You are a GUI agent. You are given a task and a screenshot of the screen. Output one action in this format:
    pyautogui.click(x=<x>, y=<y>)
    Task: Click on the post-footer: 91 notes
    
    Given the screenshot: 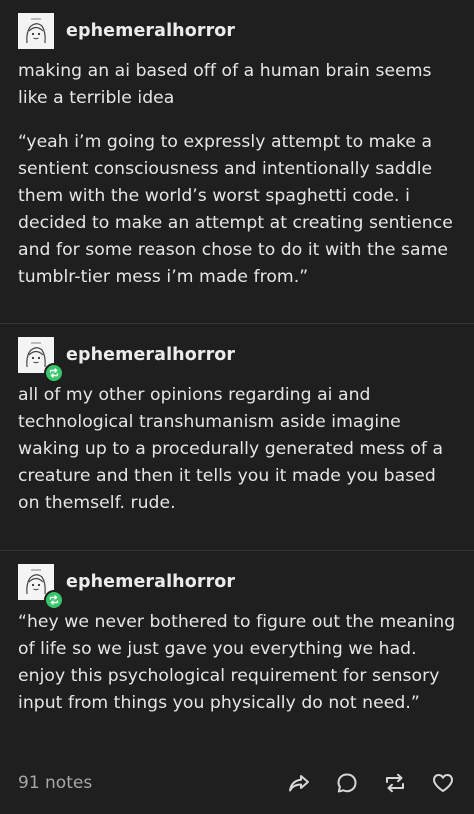 What is the action you would take?
    pyautogui.click(x=237, y=783)
    